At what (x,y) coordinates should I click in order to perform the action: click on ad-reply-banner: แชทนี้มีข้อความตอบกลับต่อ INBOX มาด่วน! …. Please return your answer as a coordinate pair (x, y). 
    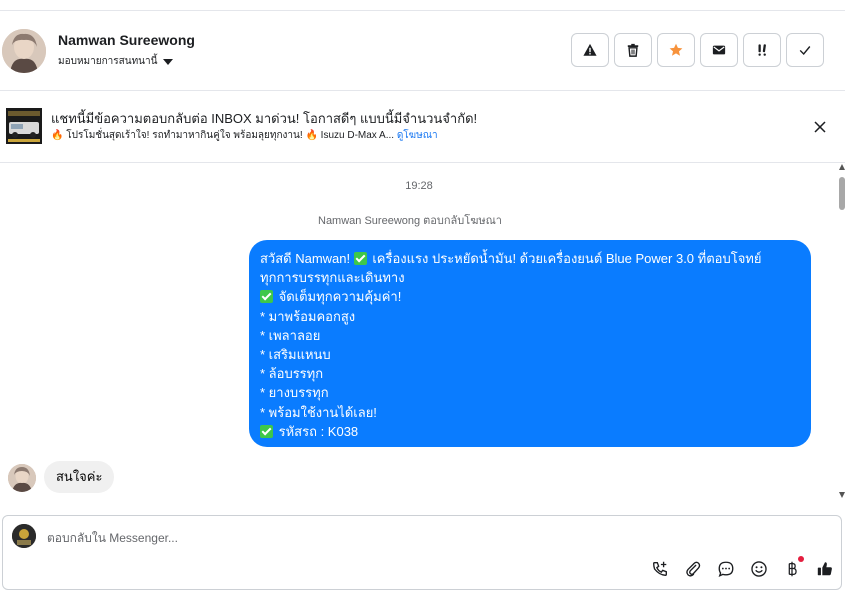
    Looking at the image, I should click on (422, 127).